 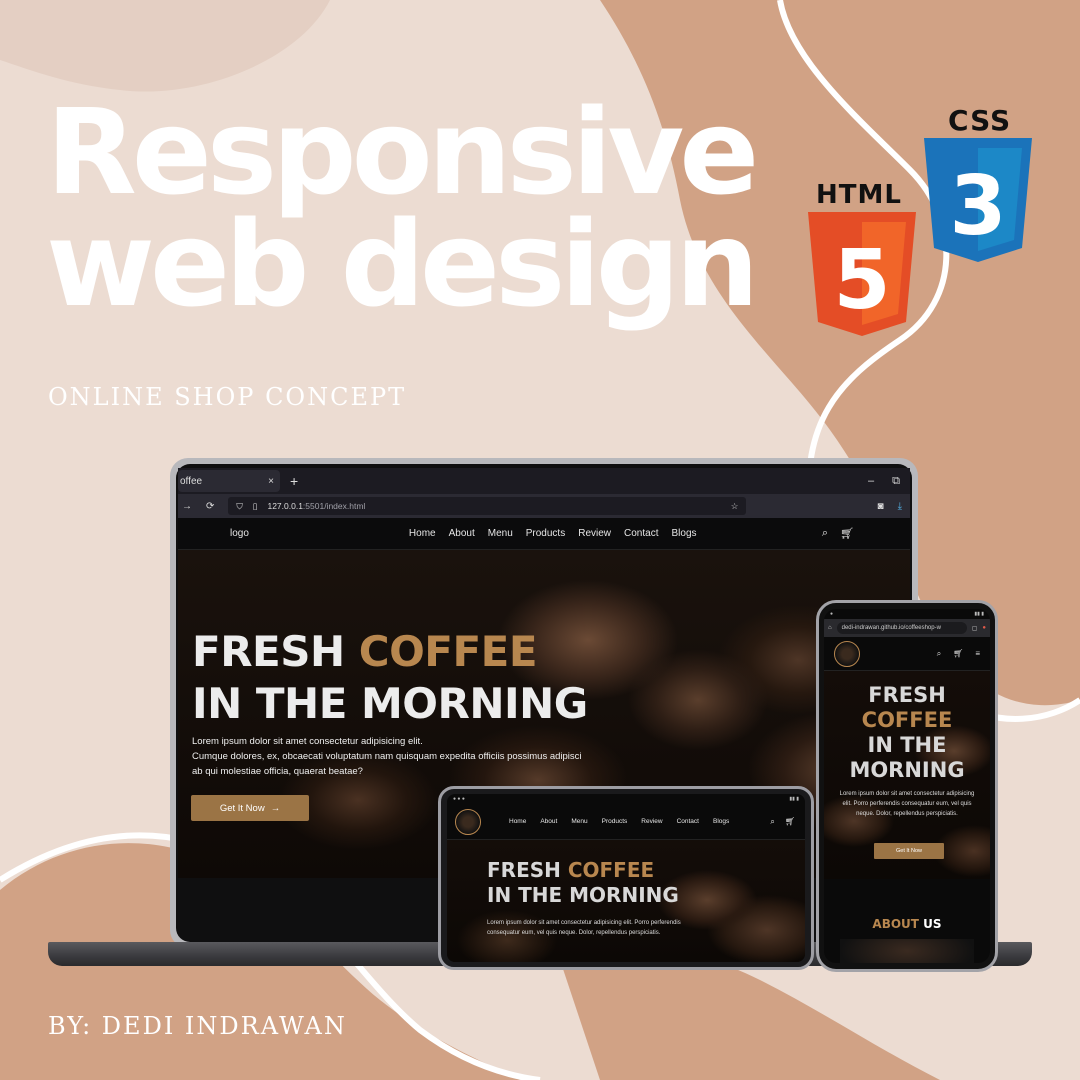 What do you see at coordinates (229, 481) in the screenshot?
I see `browser-tab: offee ×` at bounding box center [229, 481].